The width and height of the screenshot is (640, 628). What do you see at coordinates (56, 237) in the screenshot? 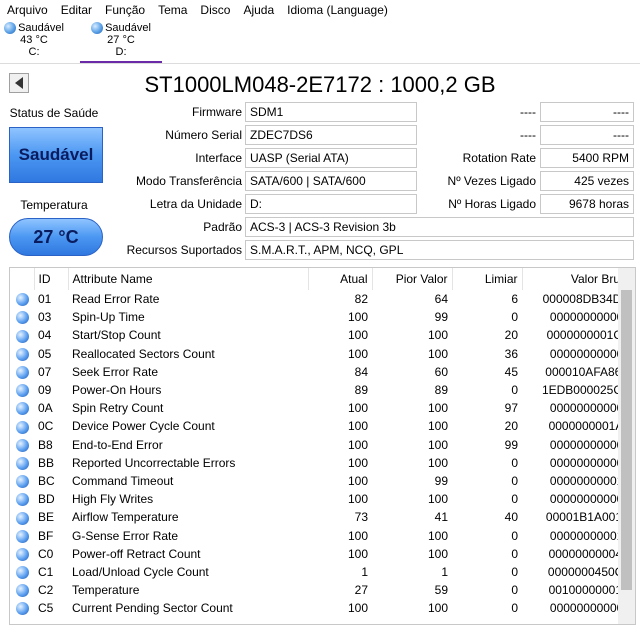
I see `temperature-badge: 27 °C` at bounding box center [56, 237].